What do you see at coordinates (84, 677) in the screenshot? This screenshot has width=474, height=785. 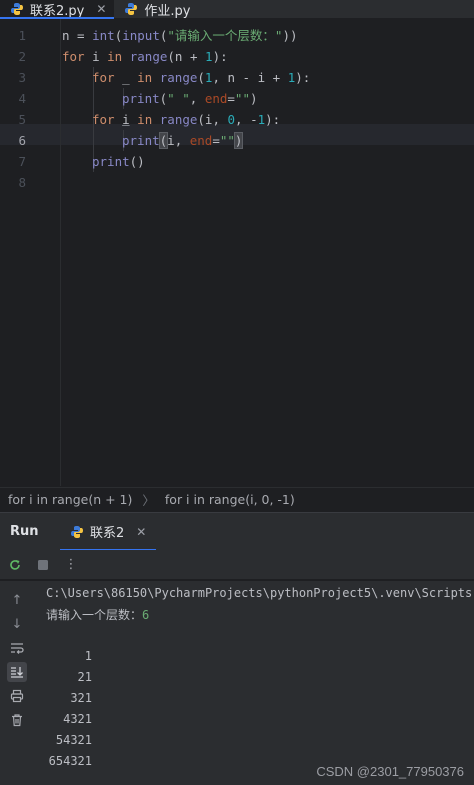 I see `output-row: 21` at bounding box center [84, 677].